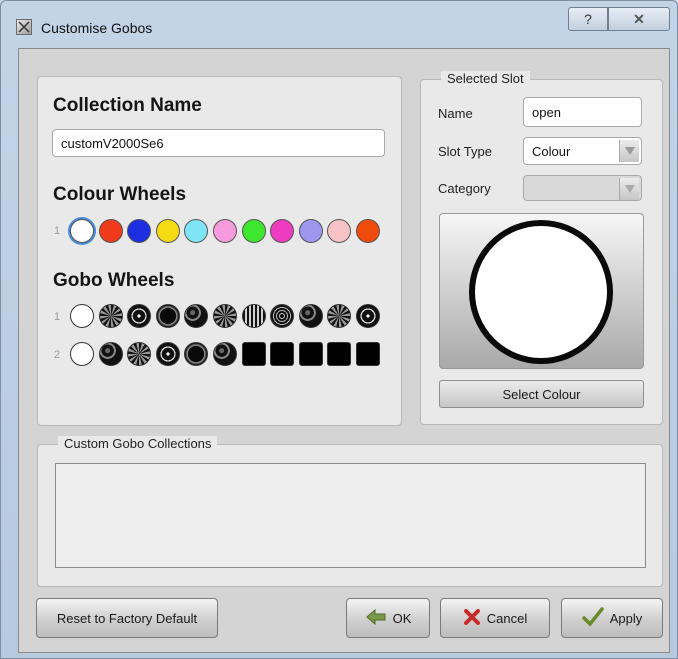  Describe the element at coordinates (588, 19) in the screenshot. I see `help-button: ?` at that location.